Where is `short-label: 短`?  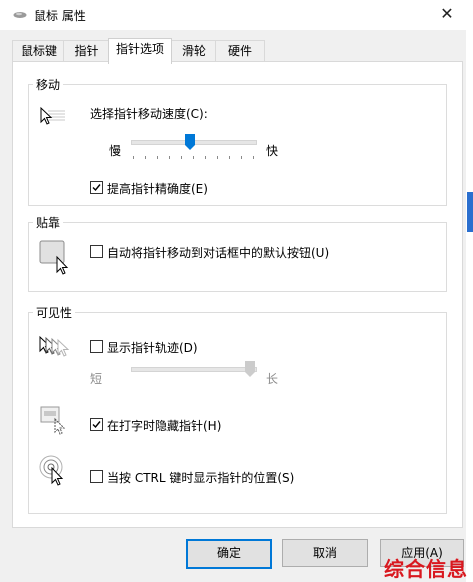
short-label: 短 is located at coordinates (96, 379).